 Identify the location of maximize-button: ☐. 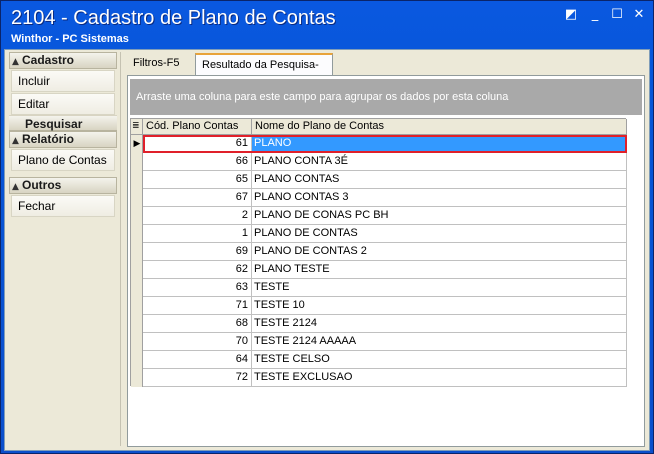
(617, 15).